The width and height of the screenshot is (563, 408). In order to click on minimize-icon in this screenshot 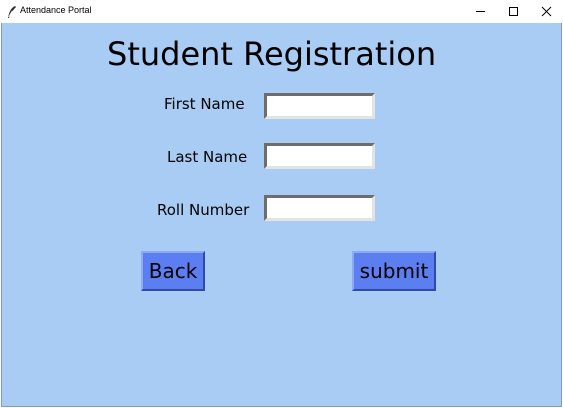, I will do `click(480, 11)`.